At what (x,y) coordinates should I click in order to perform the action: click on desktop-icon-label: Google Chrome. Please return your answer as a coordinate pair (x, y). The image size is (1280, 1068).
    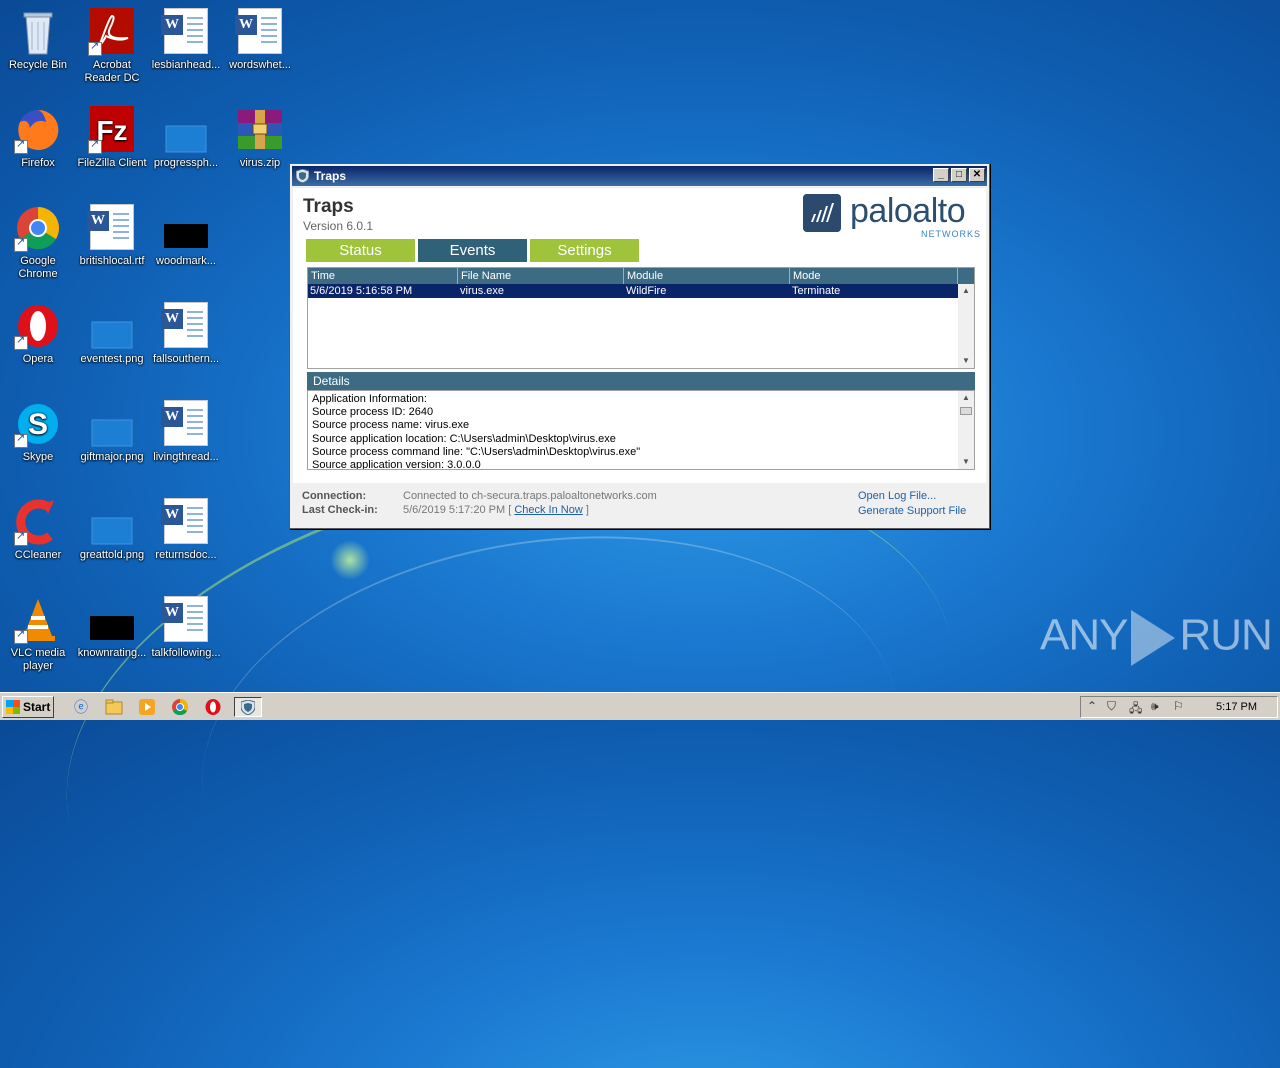
    Looking at the image, I should click on (38, 267).